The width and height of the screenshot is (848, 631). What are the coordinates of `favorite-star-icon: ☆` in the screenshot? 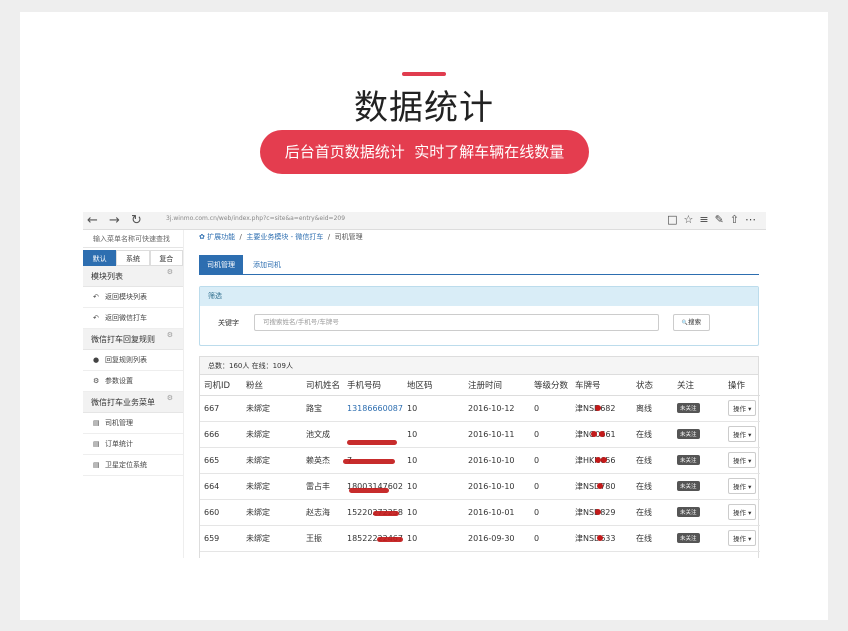 It's located at (691, 219).